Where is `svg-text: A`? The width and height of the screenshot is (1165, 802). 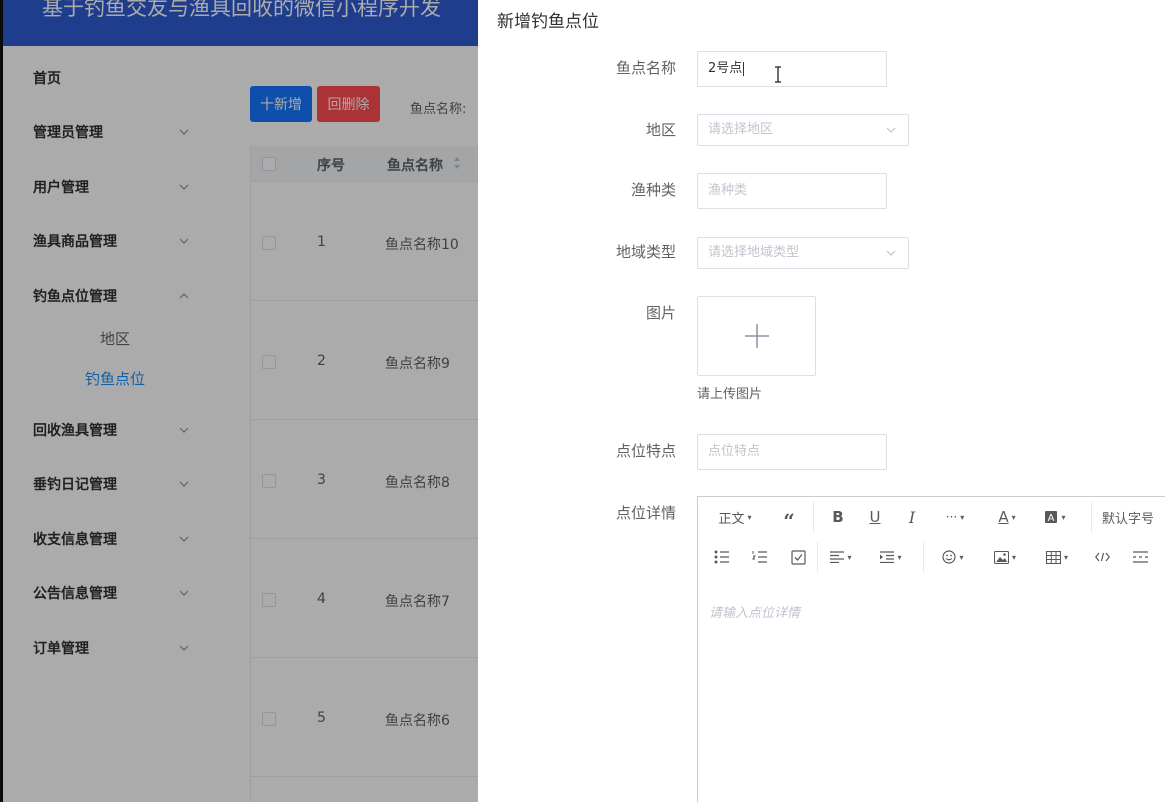
svg-text: A is located at coordinates (1051, 518).